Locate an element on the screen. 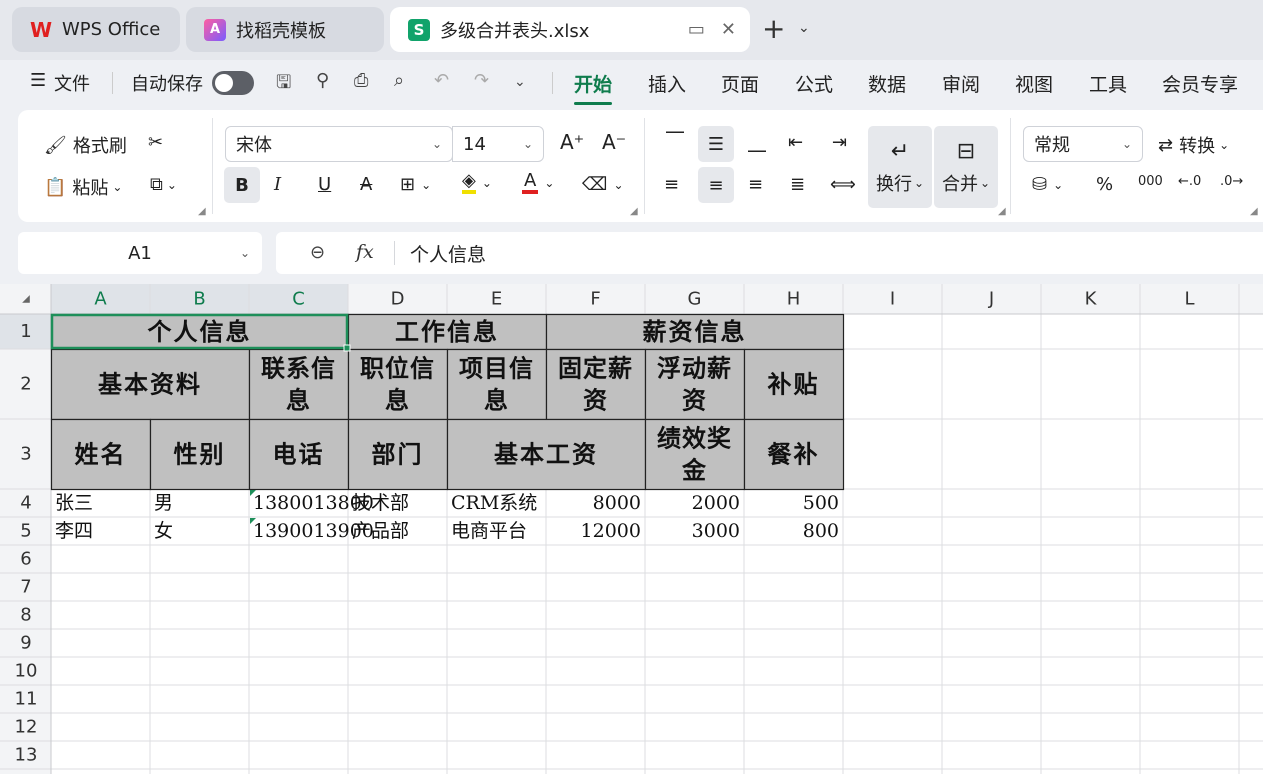 Image resolution: width=1263 pixels, height=774 pixels. data-cell: 8000 is located at coordinates (617, 503).